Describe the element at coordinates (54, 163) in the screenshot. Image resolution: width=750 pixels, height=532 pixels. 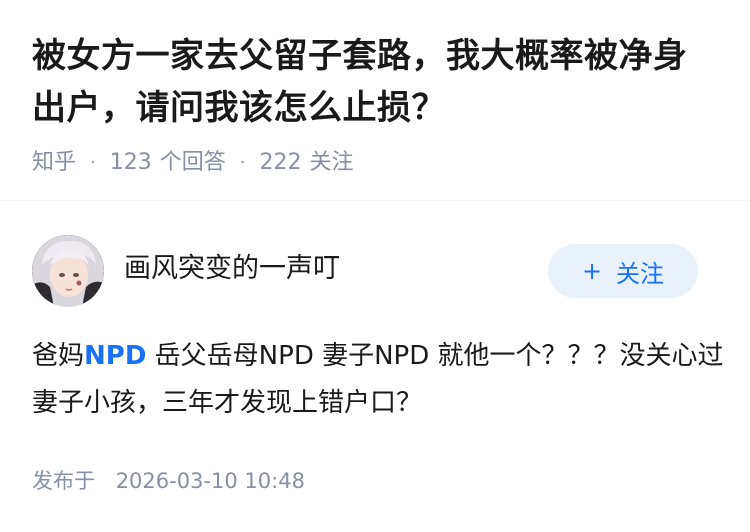
I see `source-label: 知乎` at that location.